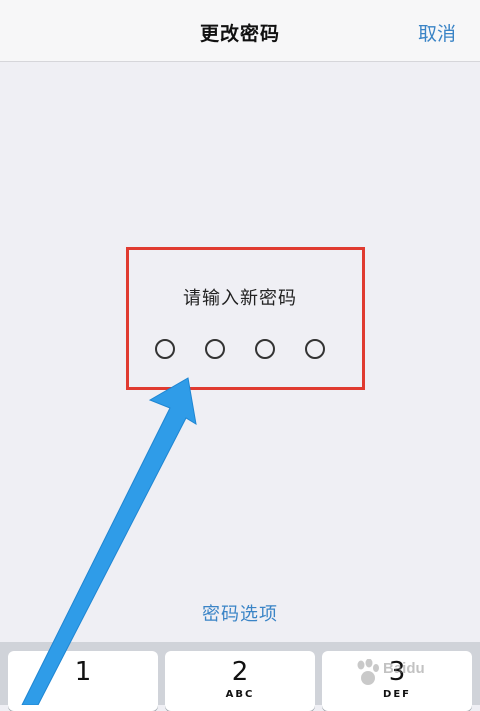 This screenshot has height=711, width=480. I want to click on key-2: 2 ABC, so click(240, 681).